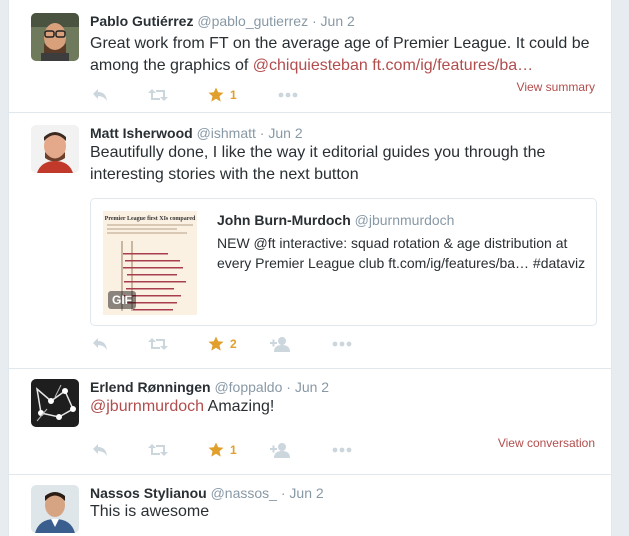  I want to click on author-name: Erlend Rønningen, so click(150, 387).